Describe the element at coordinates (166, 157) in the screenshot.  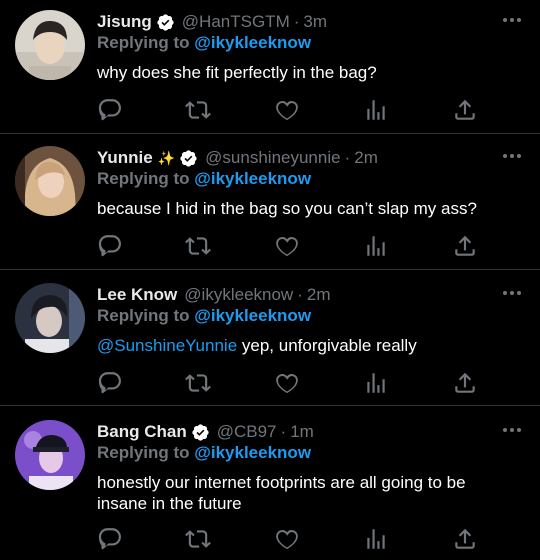
I see `sparkles-icon: ✨` at that location.